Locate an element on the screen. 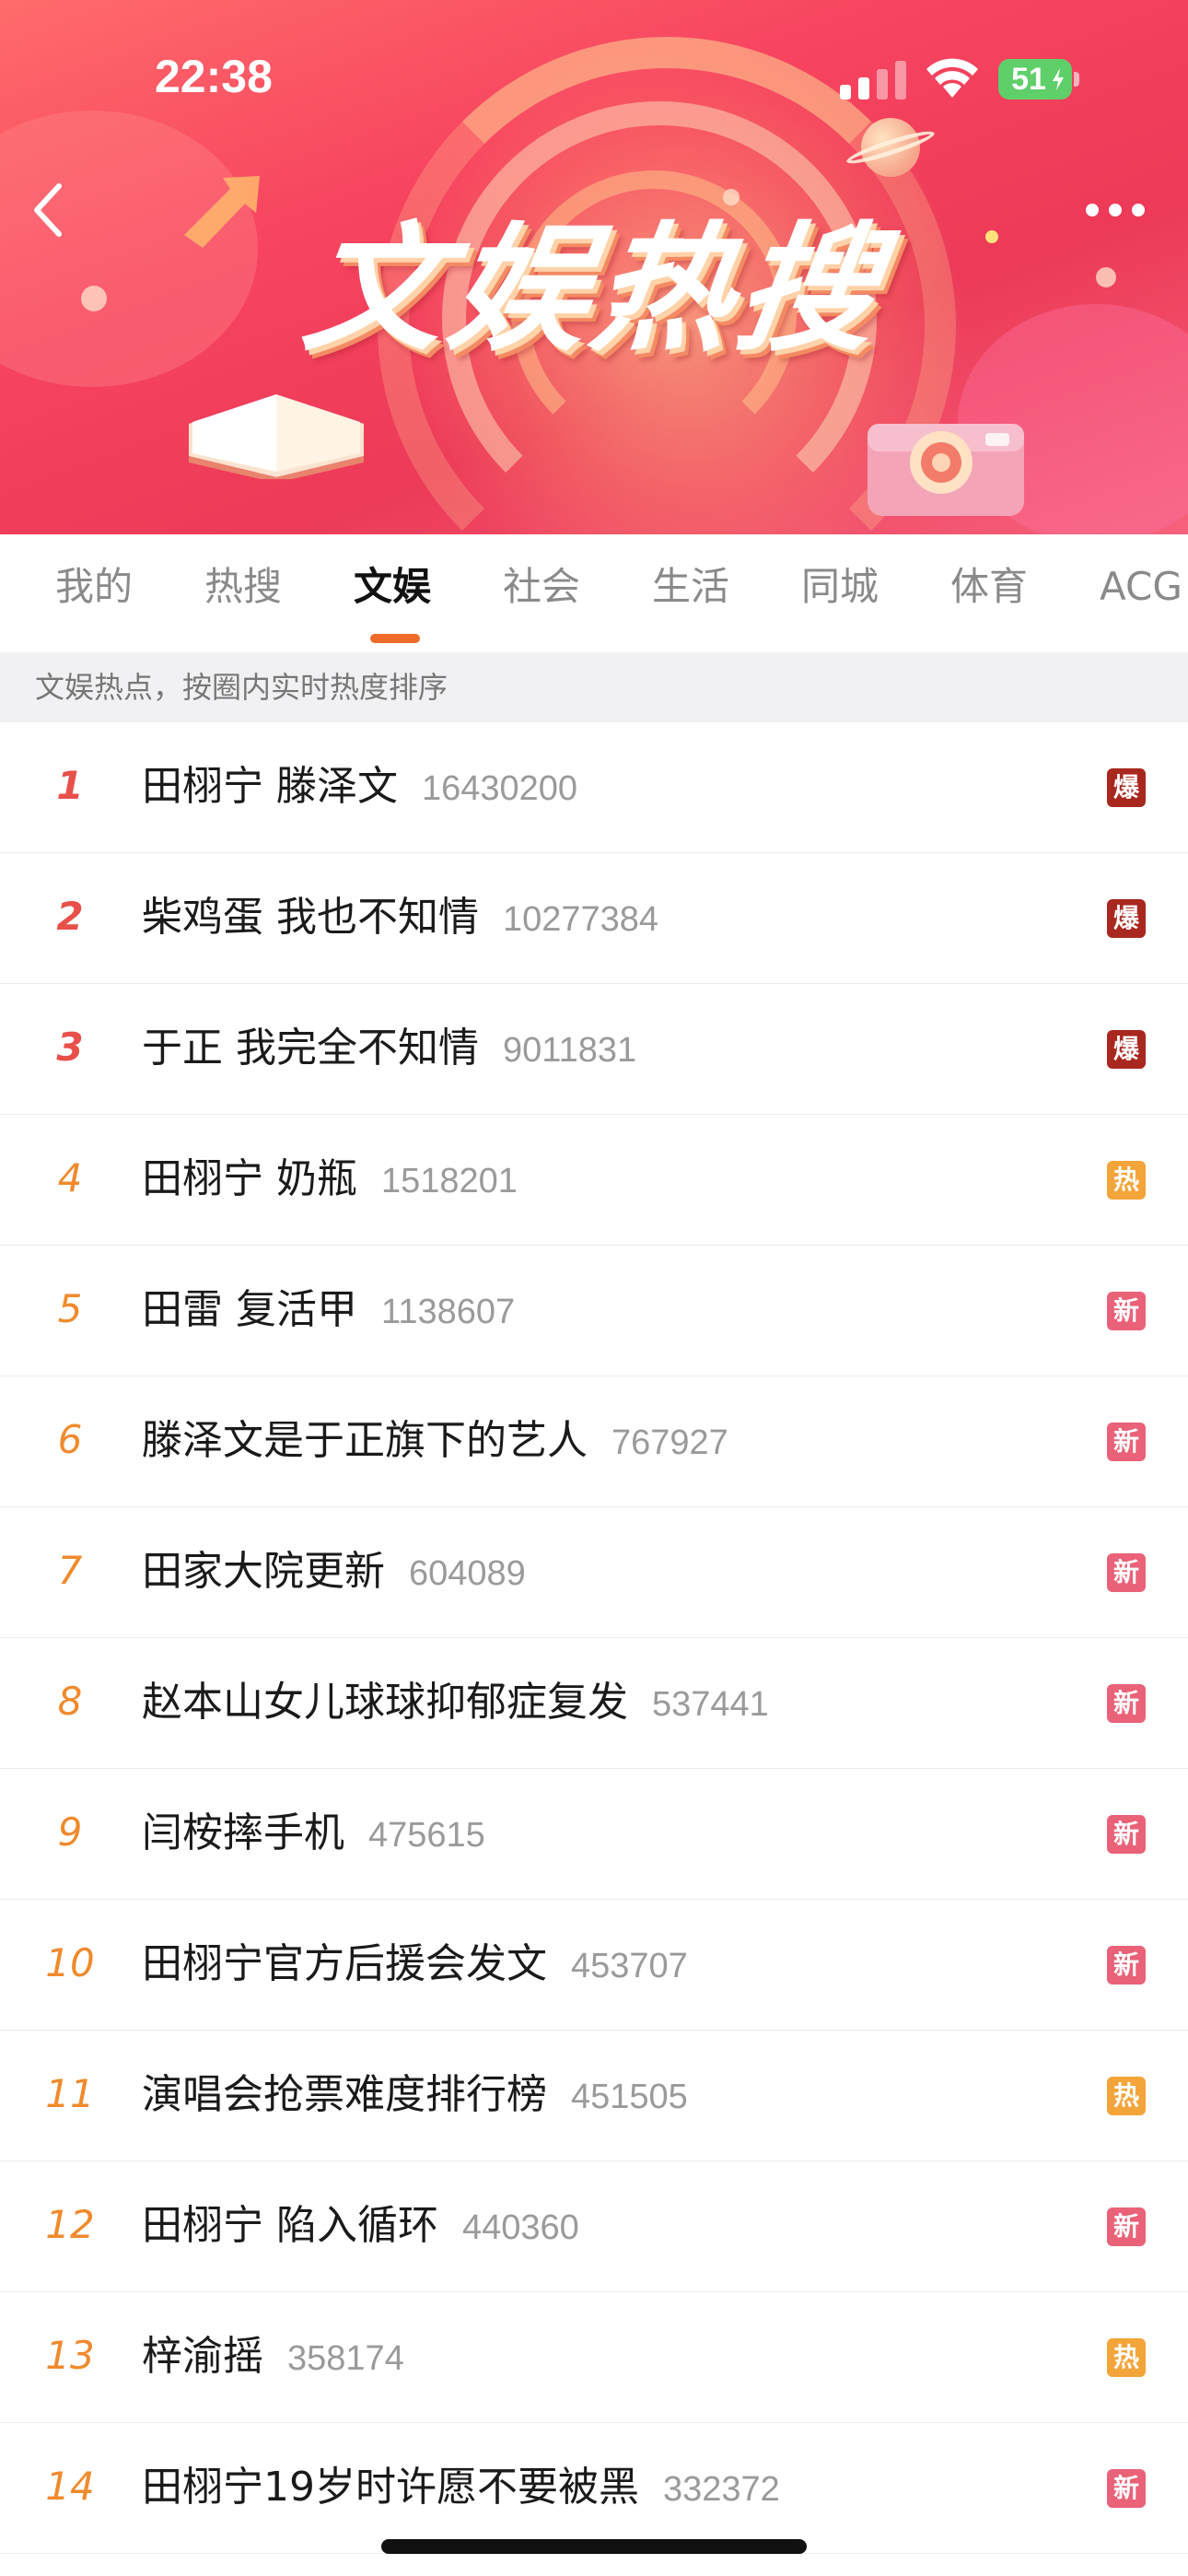 The width and height of the screenshot is (1188, 2576). heat-count: 451505 is located at coordinates (629, 2097).